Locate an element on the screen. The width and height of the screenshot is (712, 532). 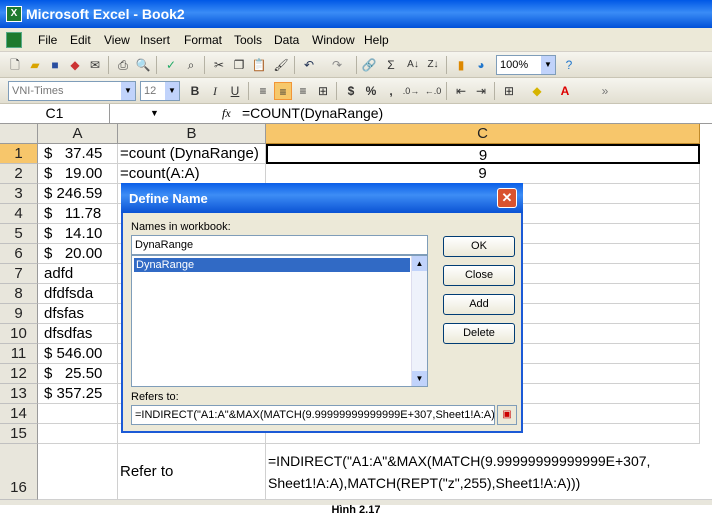
increase-decimal-icon: .0→ is located at coordinates (411, 91).